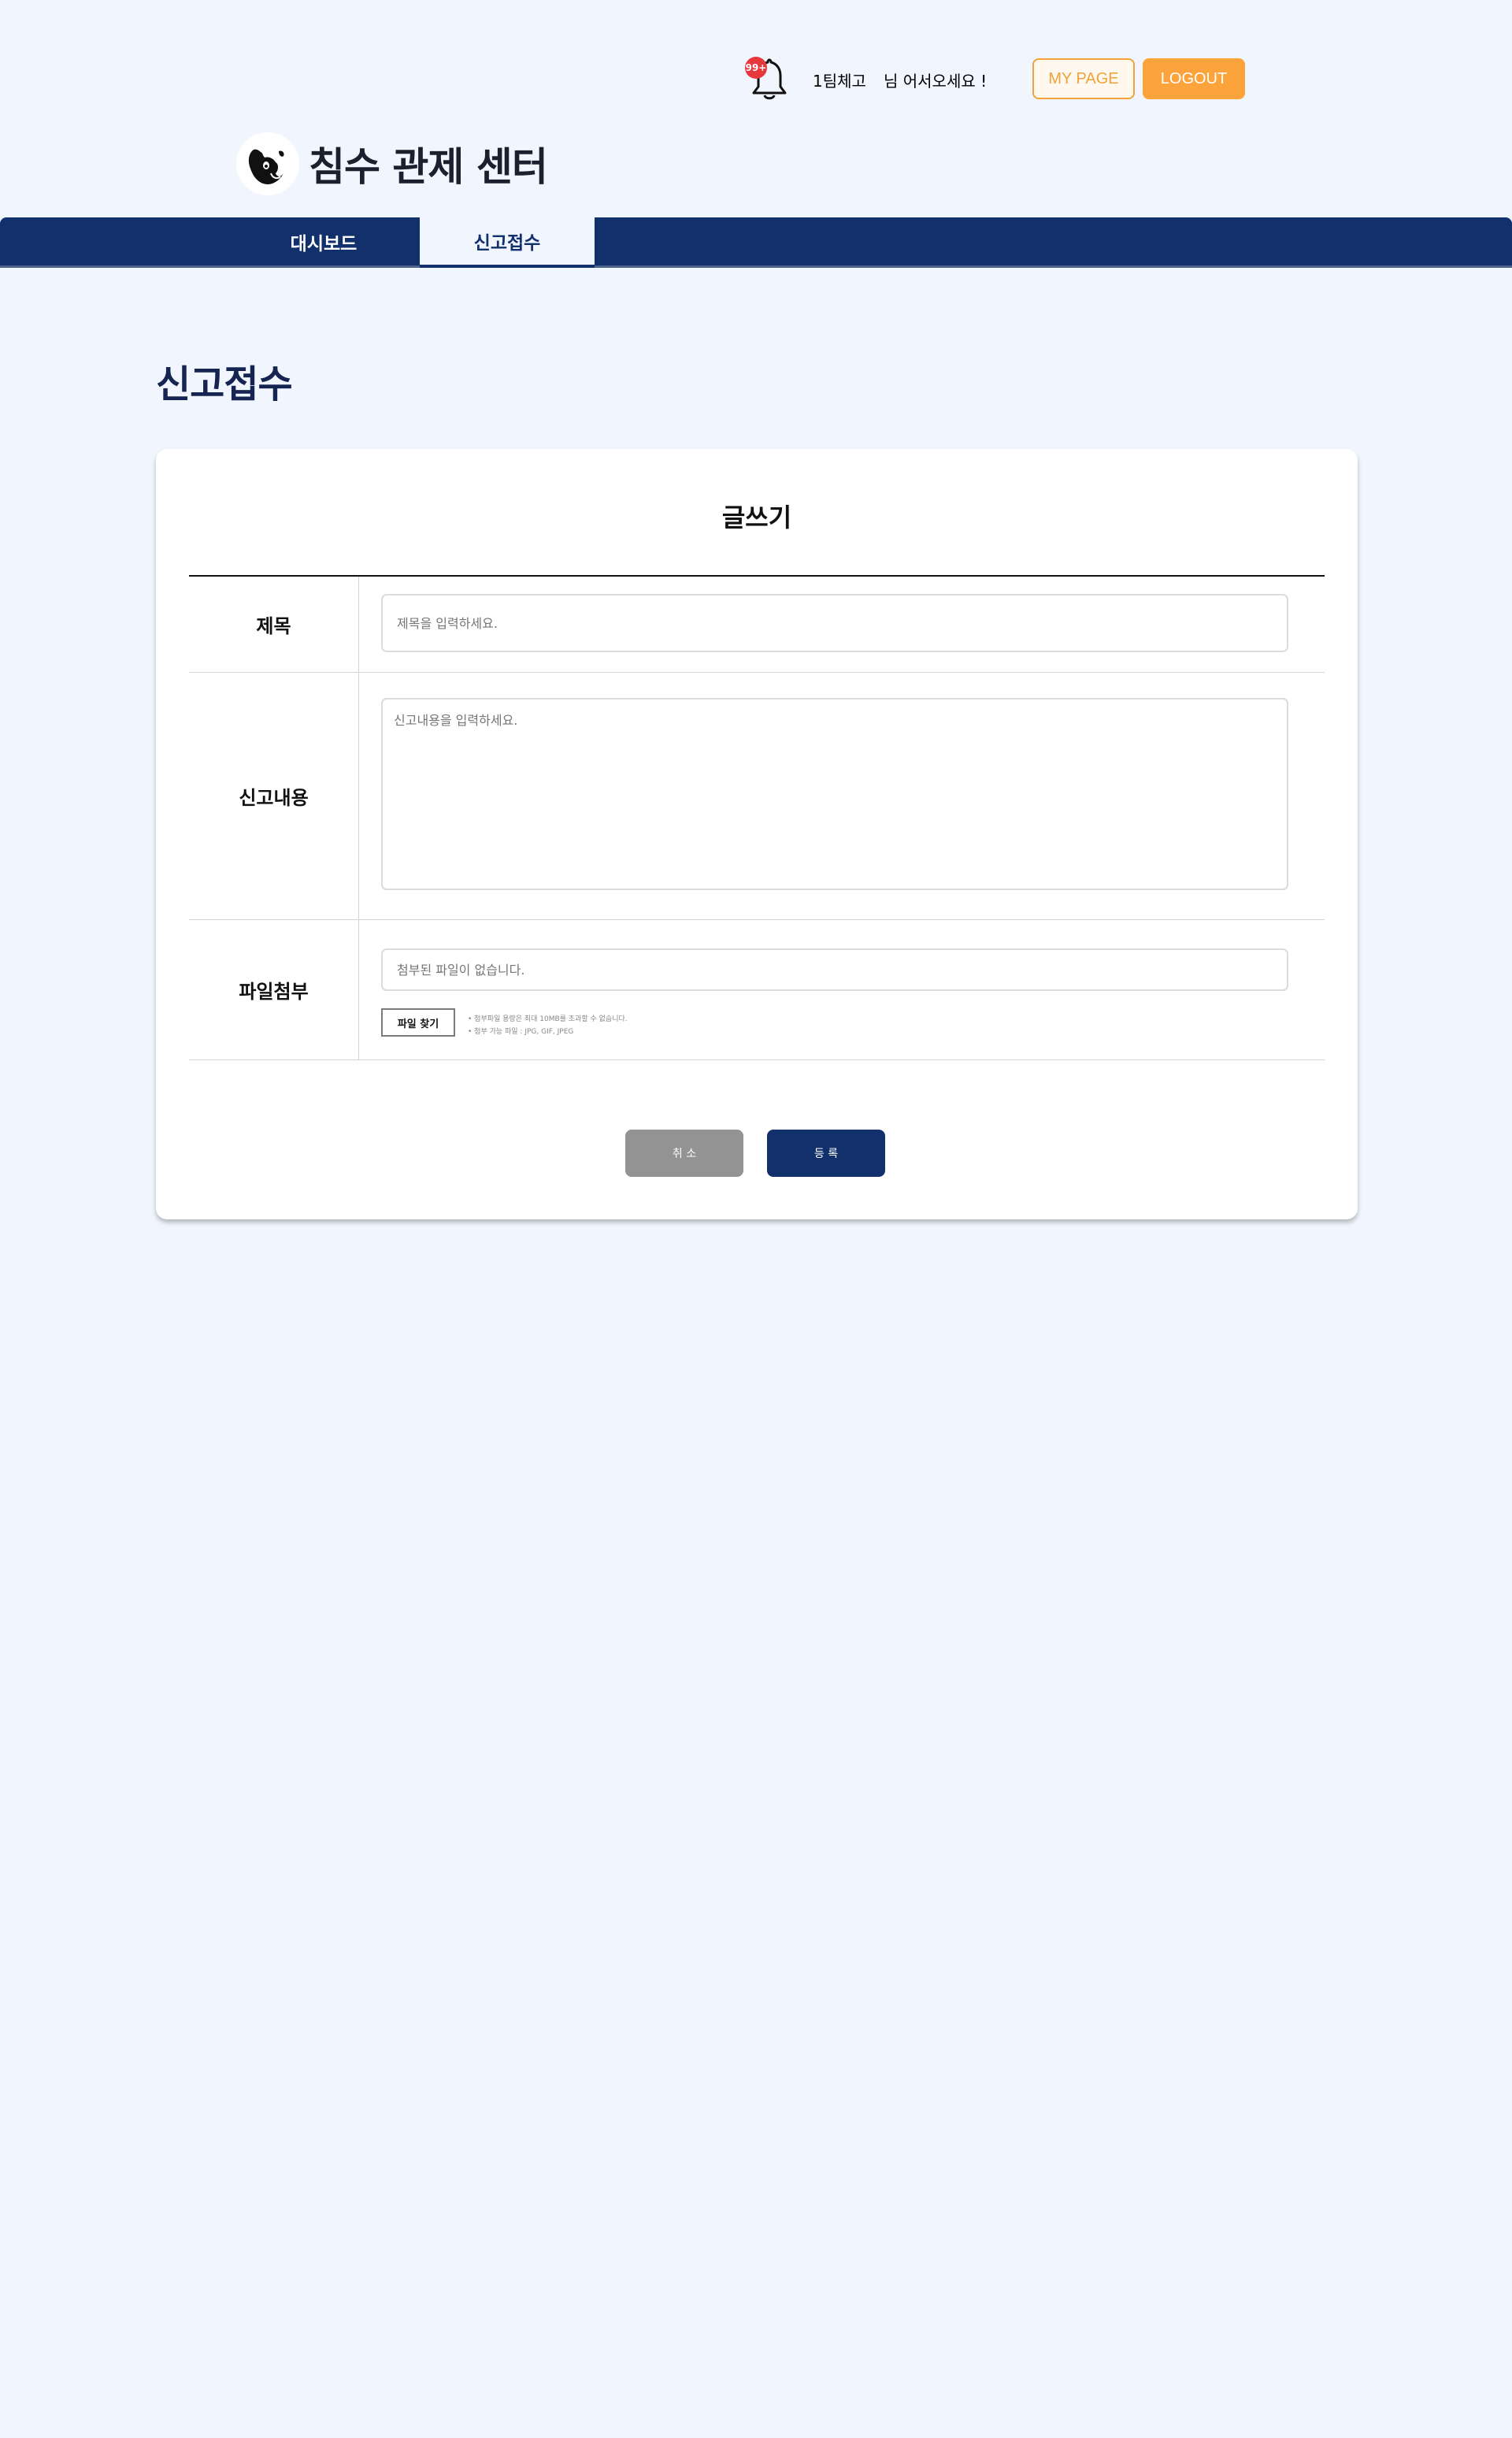 The image size is (1512, 2438). I want to click on tab-report: 신고접수, so click(507, 242).